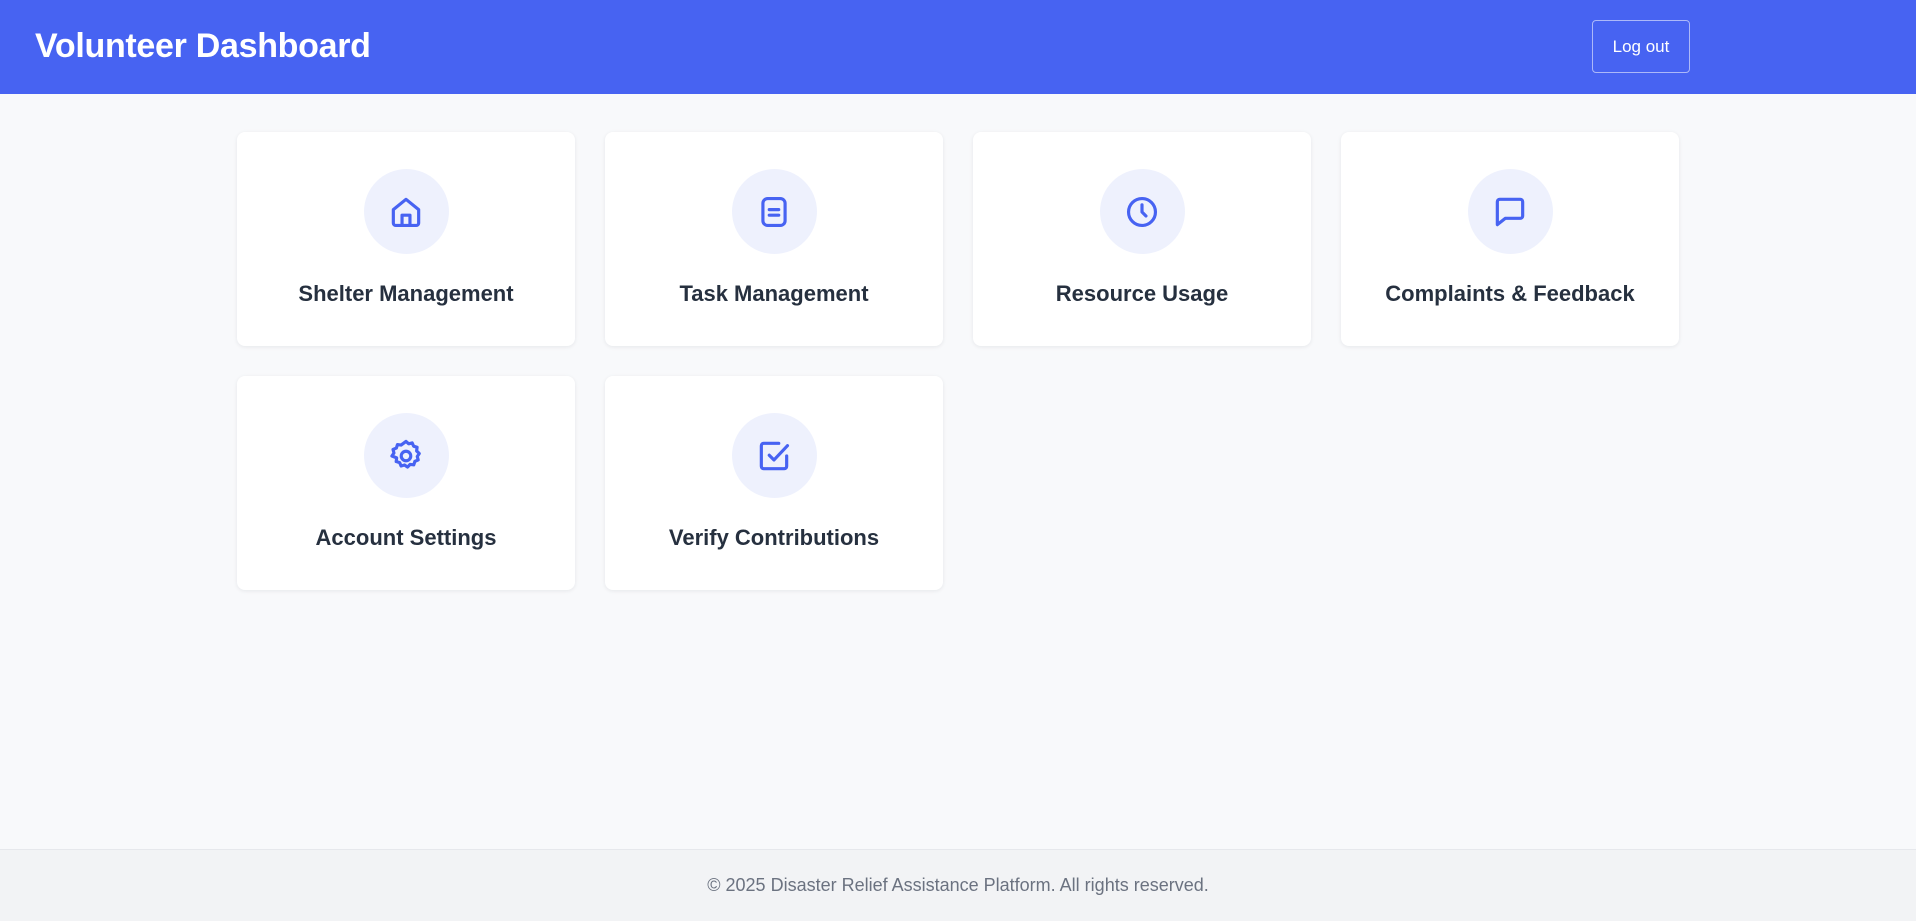 Image resolution: width=1916 pixels, height=921 pixels. Describe the element at coordinates (203, 46) in the screenshot. I see `page-title: Volunteer Dashboard` at that location.